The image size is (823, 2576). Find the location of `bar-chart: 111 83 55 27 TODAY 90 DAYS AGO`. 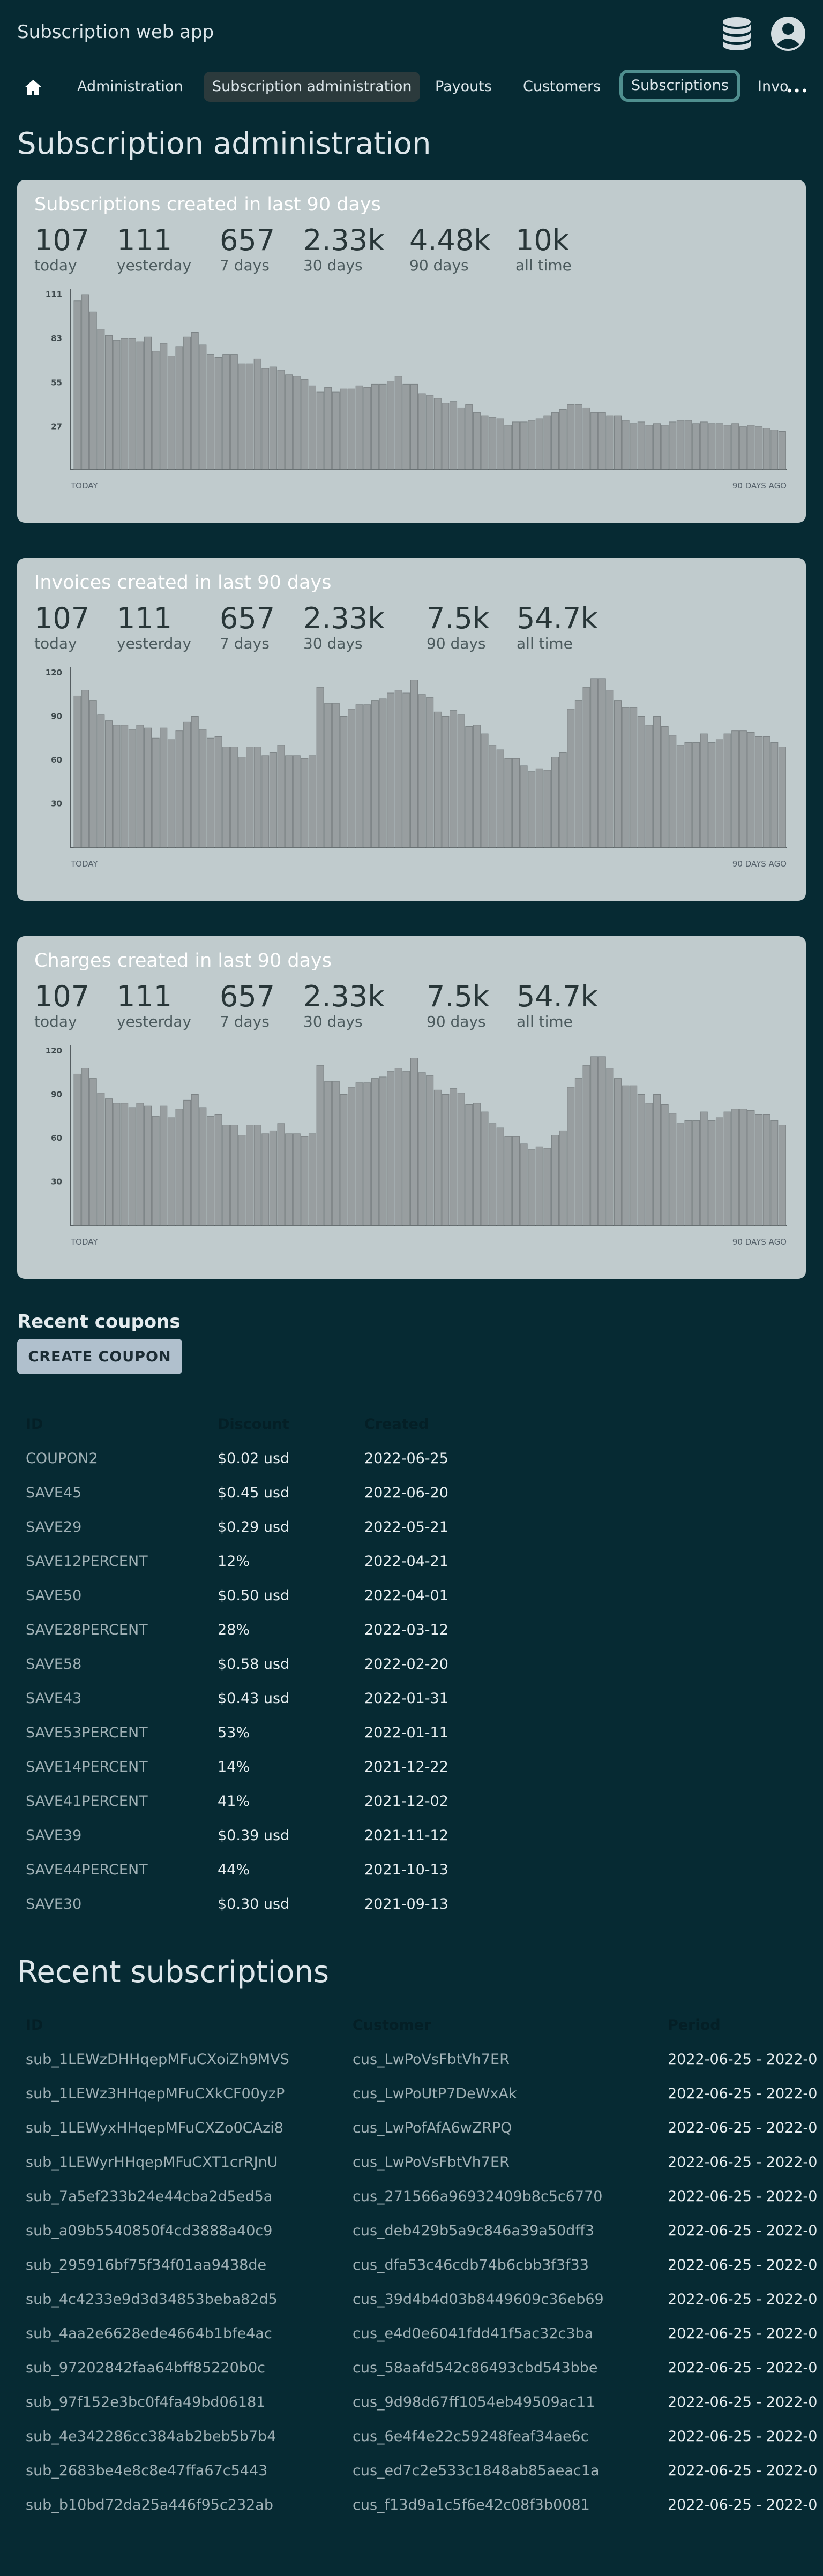

bar-chart: 111 83 55 27 TODAY 90 DAYS AGO is located at coordinates (416, 390).